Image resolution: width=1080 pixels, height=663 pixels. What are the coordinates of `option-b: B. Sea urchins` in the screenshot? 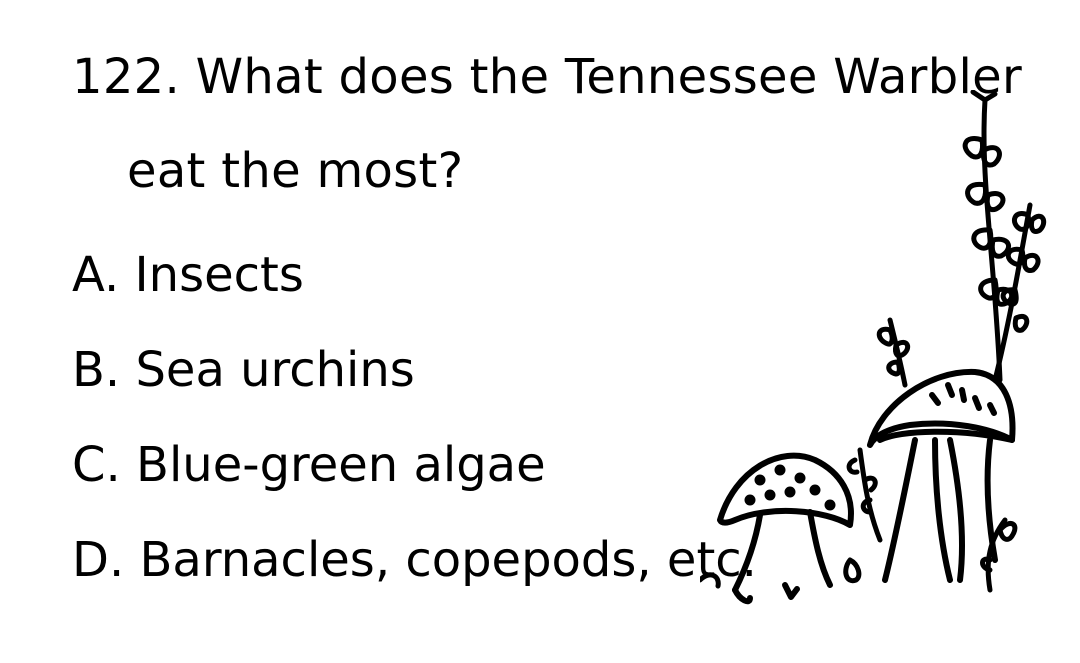 It's located at (414, 370).